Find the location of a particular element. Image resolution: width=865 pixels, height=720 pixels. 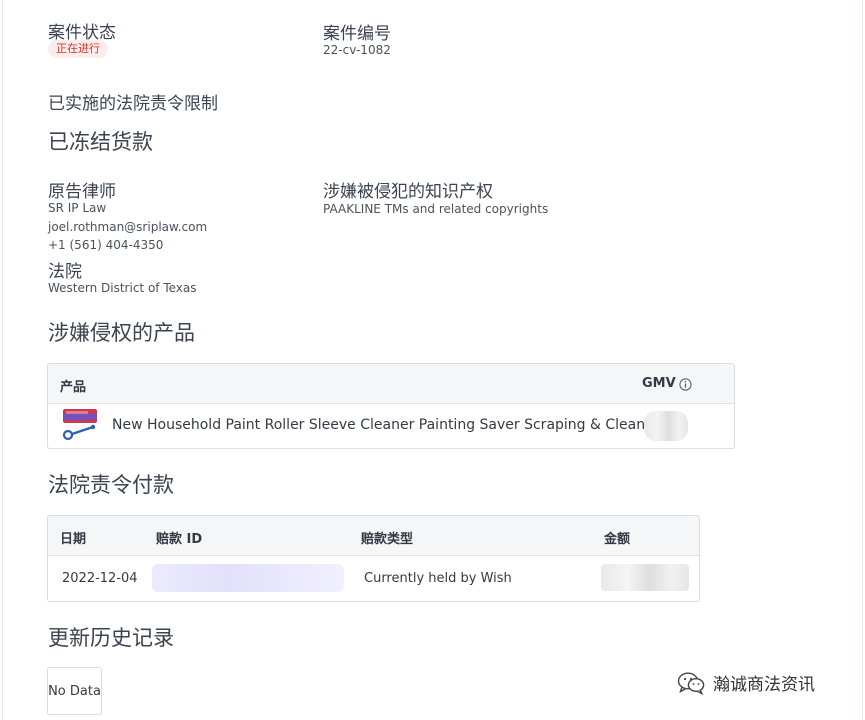

history-empty: No Data is located at coordinates (74, 691).